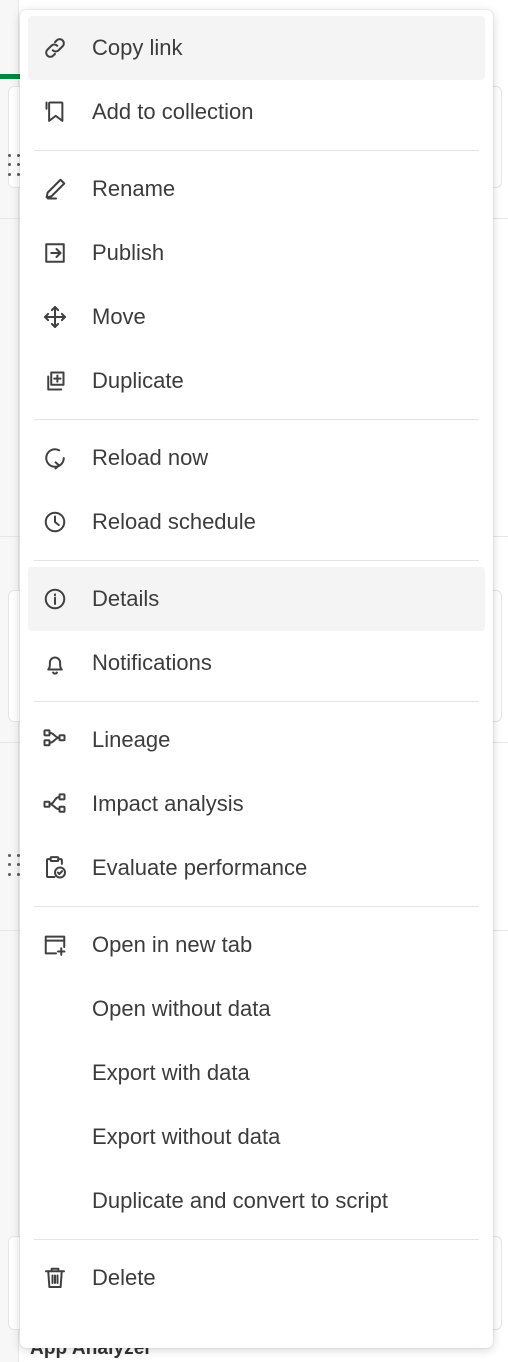 The width and height of the screenshot is (508, 1362). What do you see at coordinates (57, 522) in the screenshot?
I see `clock-icon` at bounding box center [57, 522].